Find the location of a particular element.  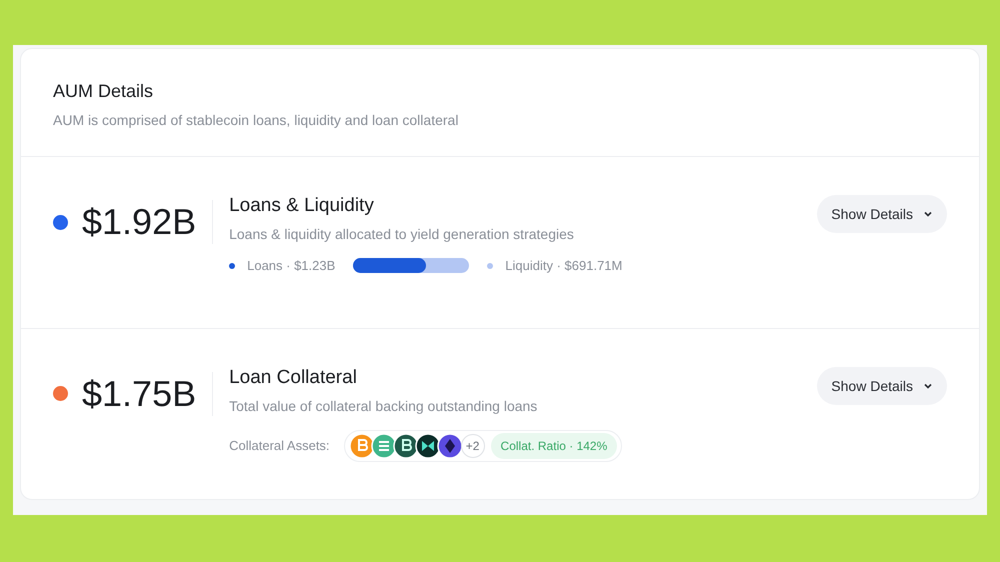

card-subtitle: AUM is comprised of stablecoin loans, liquidity and loan collateral is located at coordinates (256, 120).